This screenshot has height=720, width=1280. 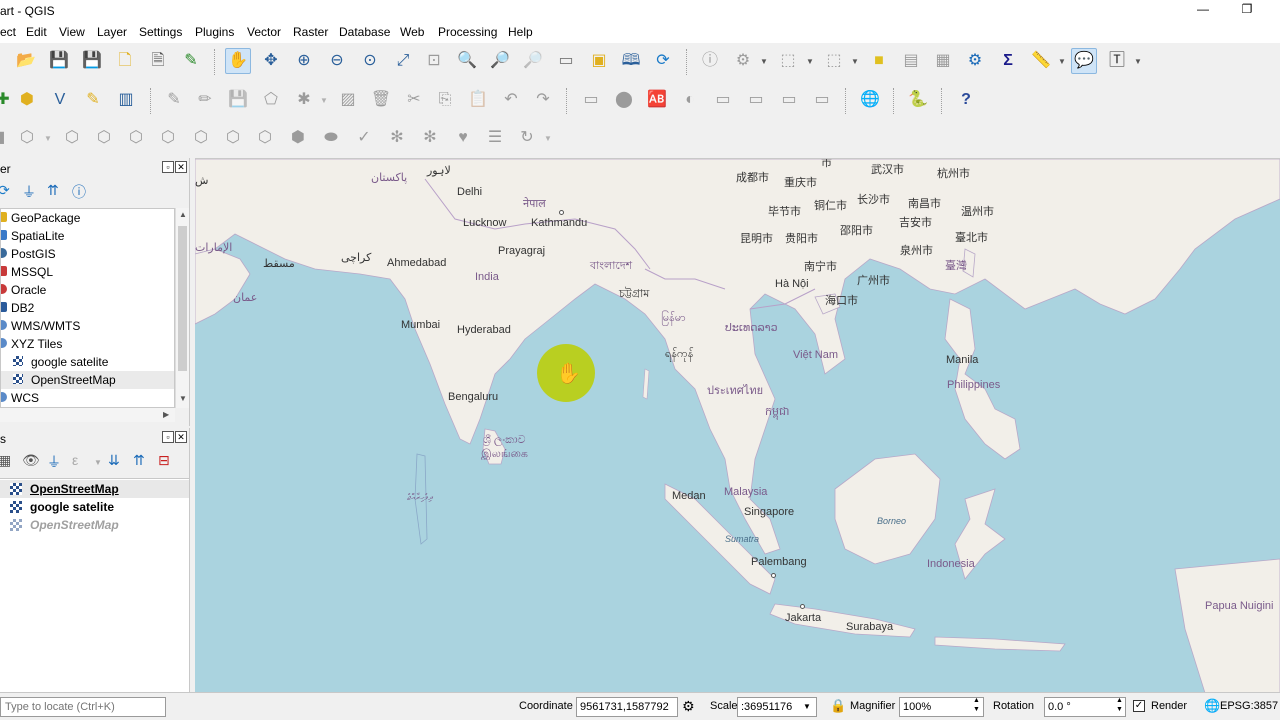 I want to click on manage-map-themes-icon: 👁, so click(x=31, y=460).